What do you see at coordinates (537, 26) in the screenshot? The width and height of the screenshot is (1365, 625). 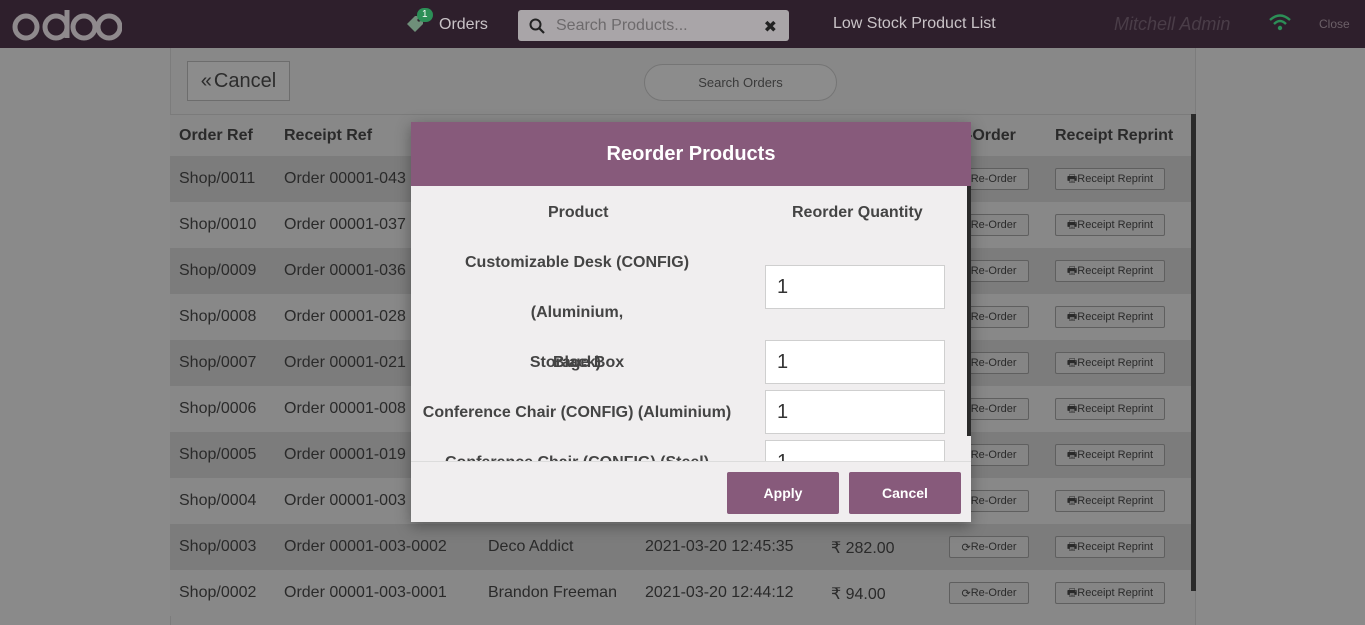 I see `search-icon` at bounding box center [537, 26].